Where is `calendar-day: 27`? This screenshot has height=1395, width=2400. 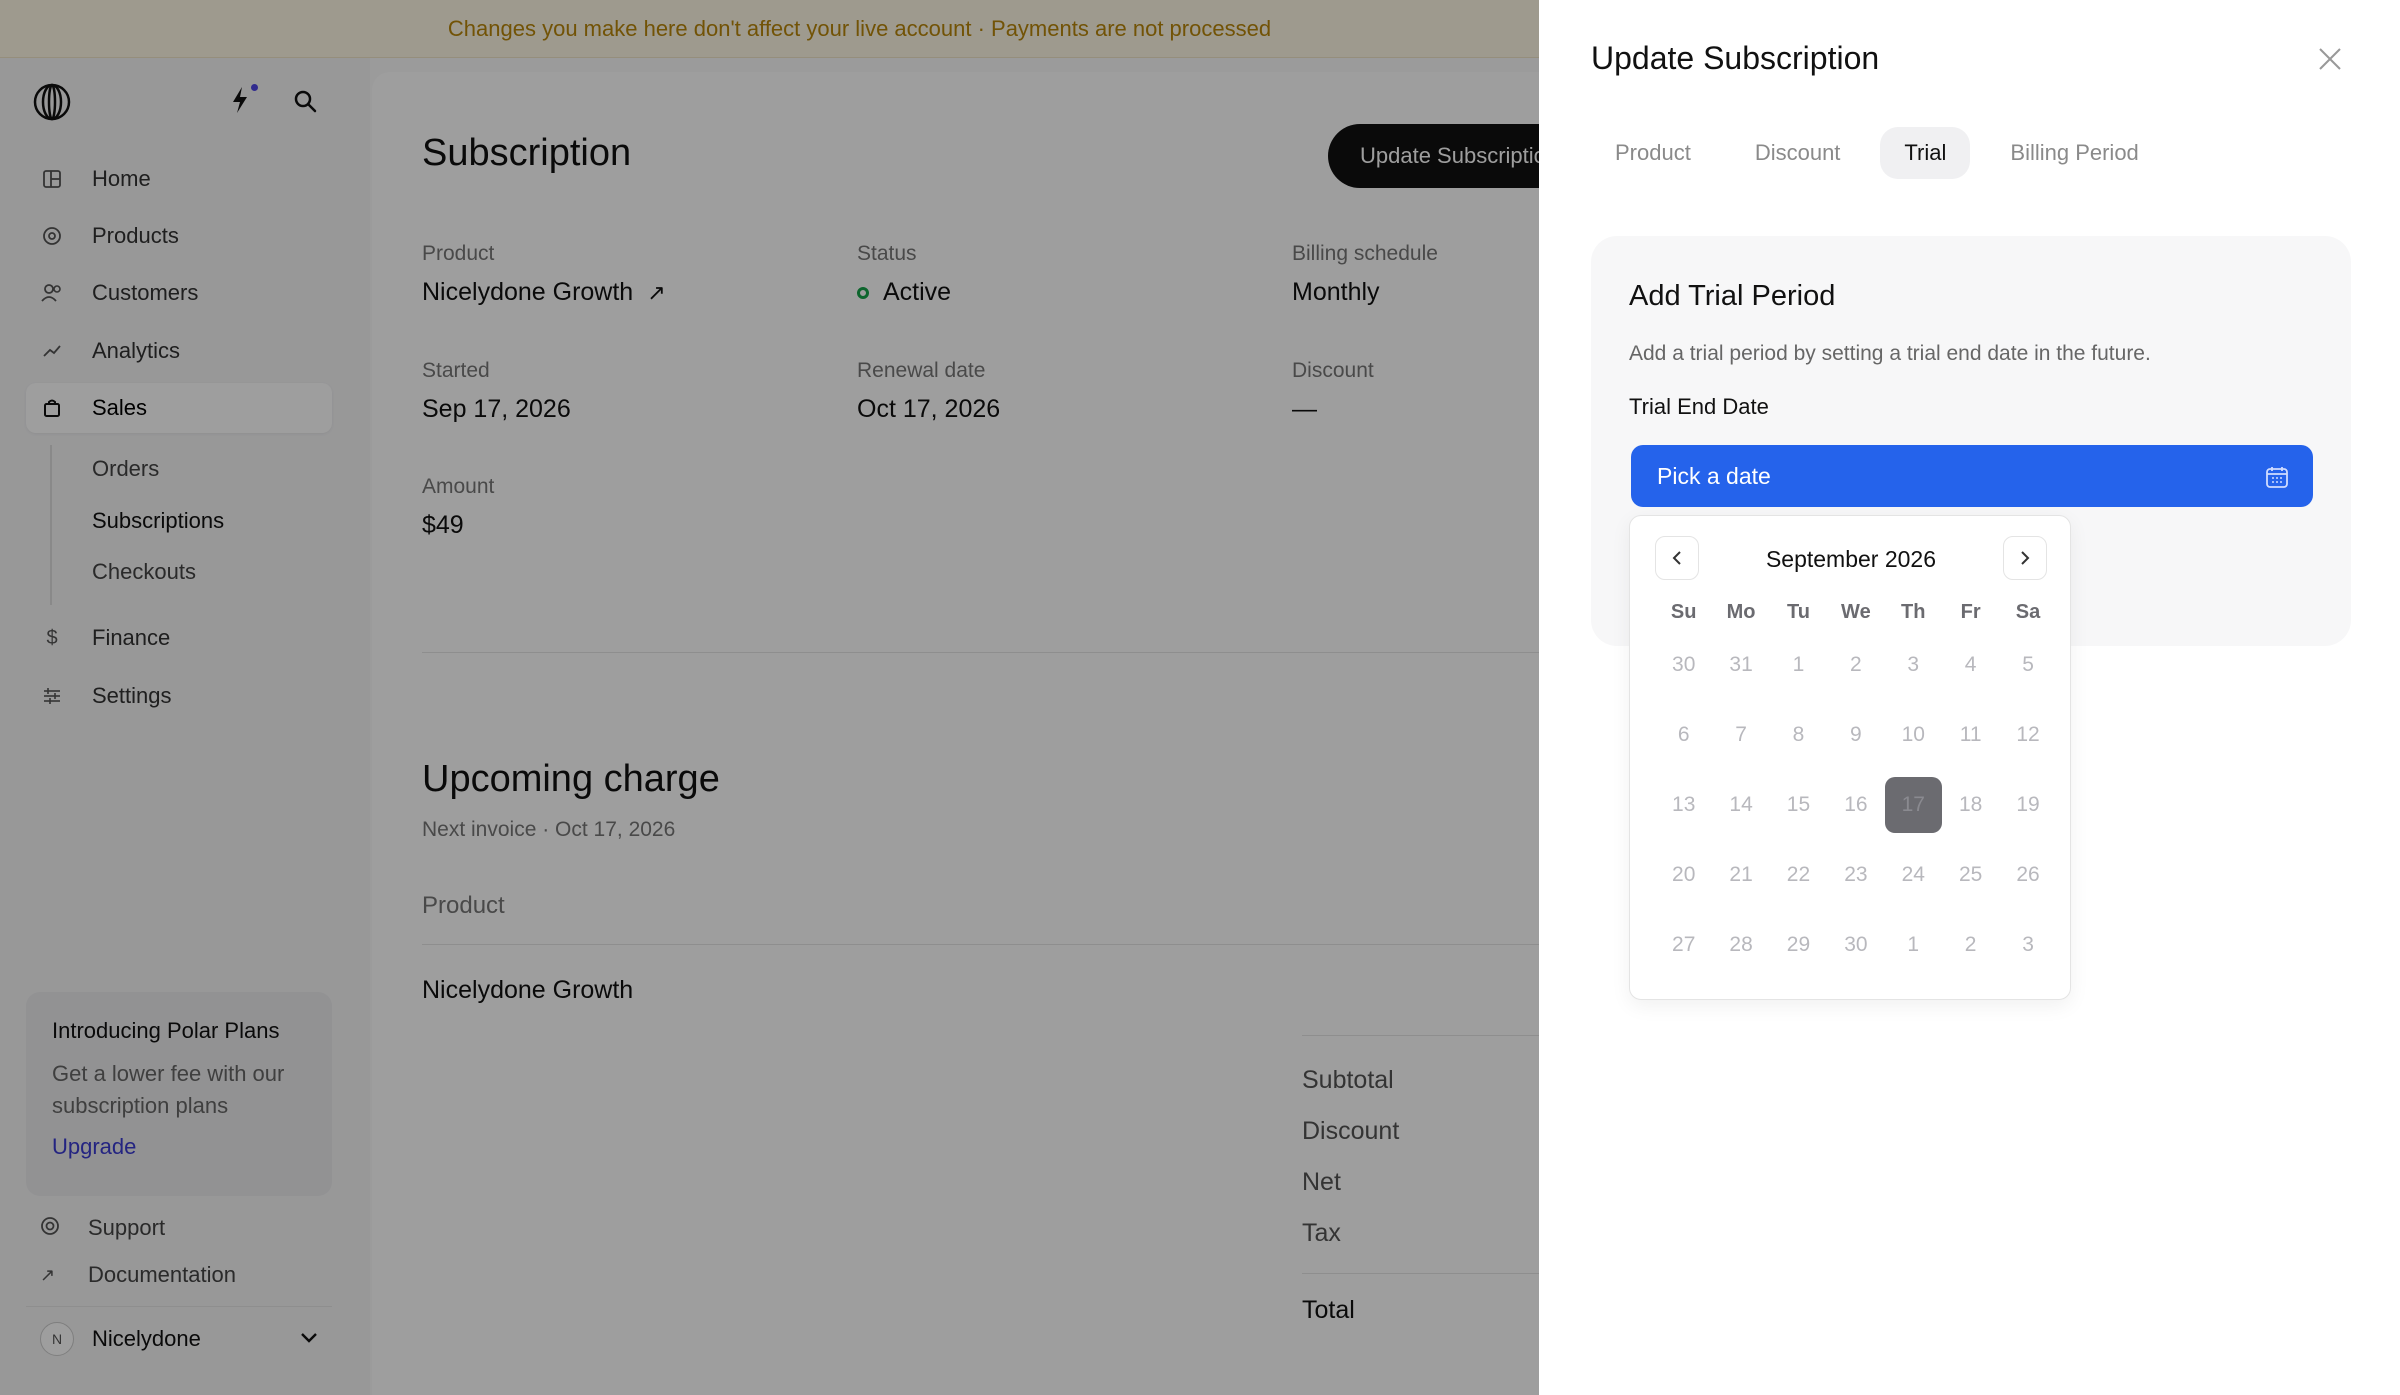 calendar-day: 27 is located at coordinates (1683, 945).